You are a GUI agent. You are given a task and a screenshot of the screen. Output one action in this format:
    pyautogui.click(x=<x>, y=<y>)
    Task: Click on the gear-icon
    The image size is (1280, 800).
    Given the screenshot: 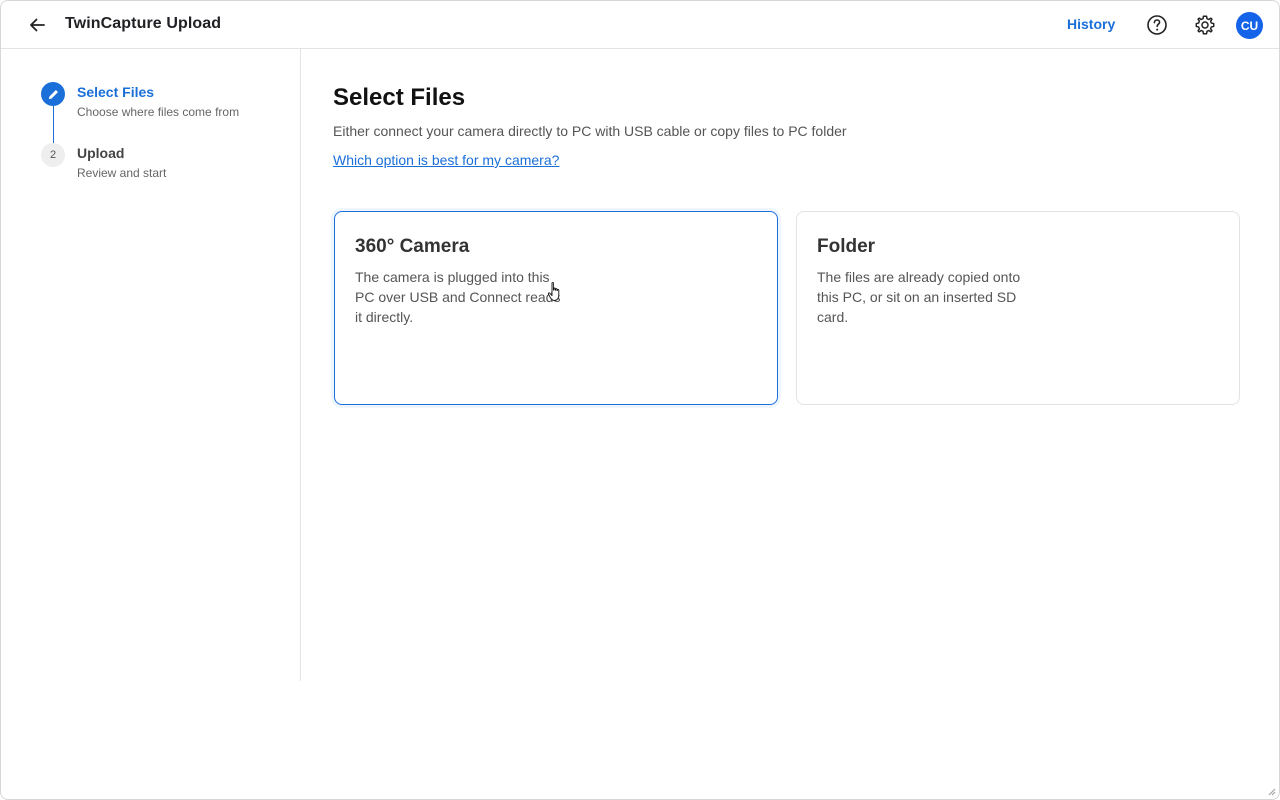 What is the action you would take?
    pyautogui.click(x=1205, y=25)
    